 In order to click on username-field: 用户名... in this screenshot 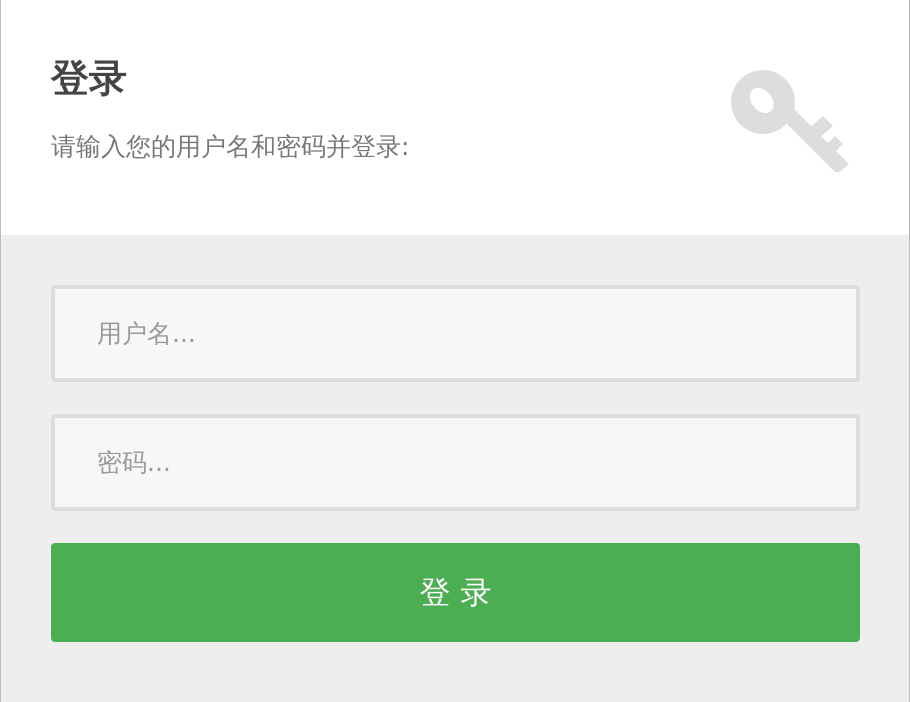, I will do `click(455, 333)`.